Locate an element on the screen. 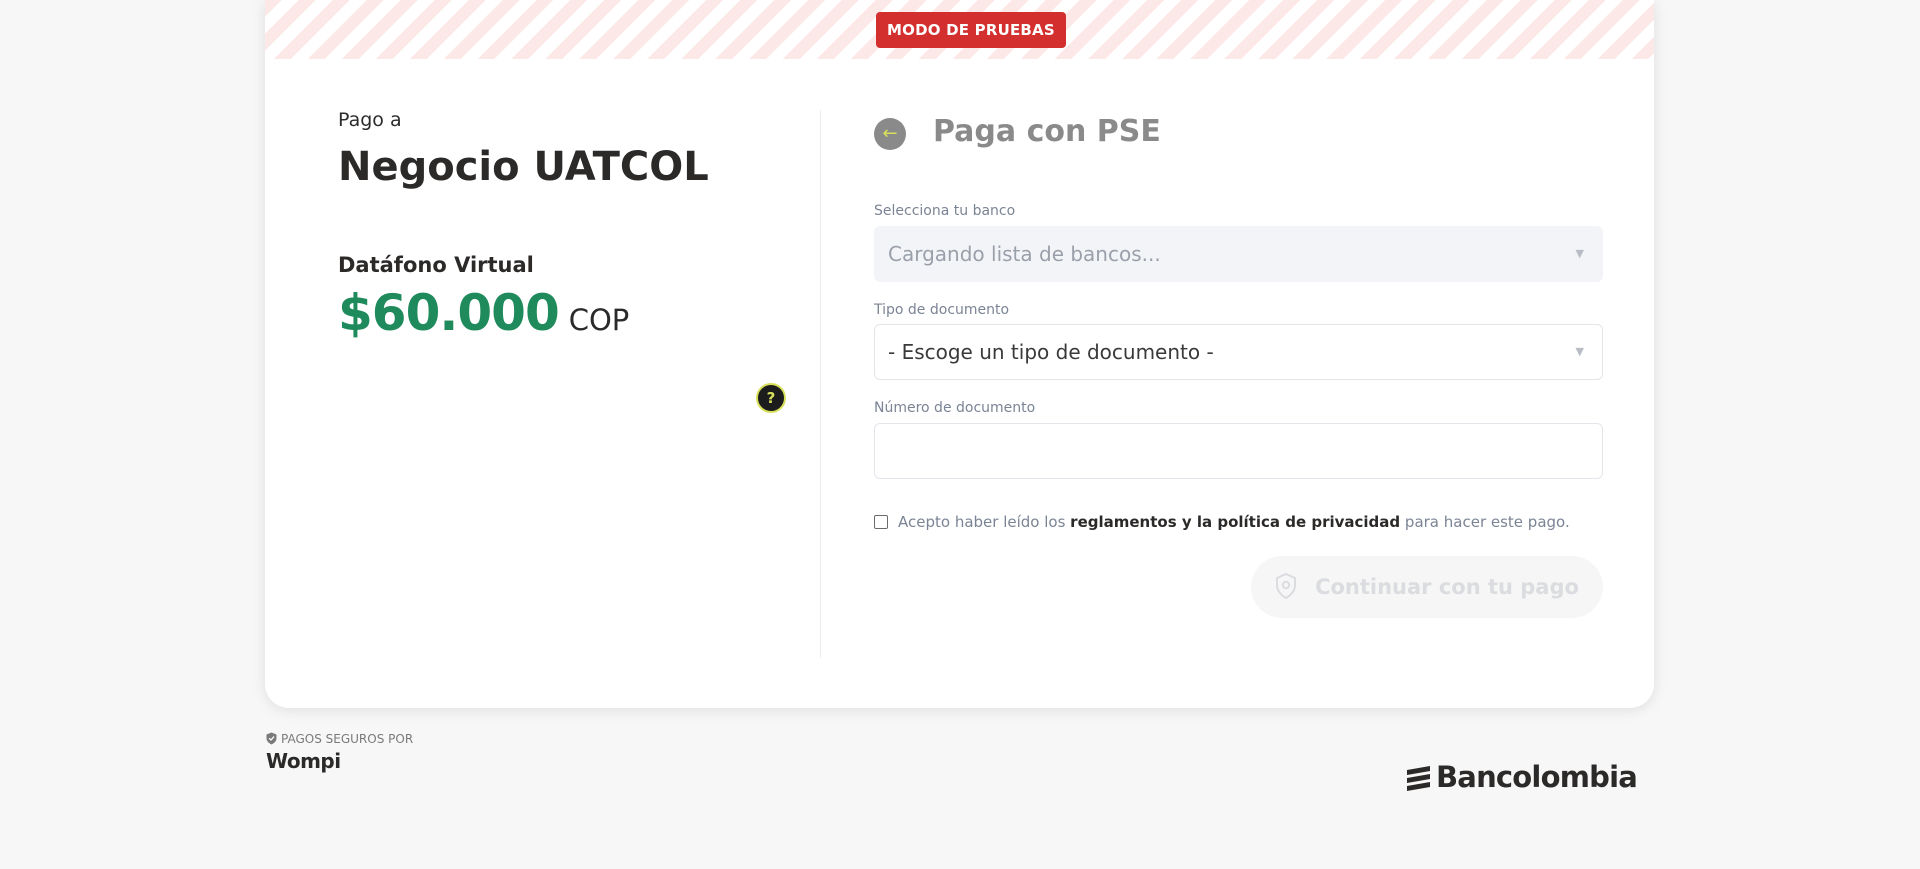  doc-type-label: Tipo de documento is located at coordinates (942, 310).